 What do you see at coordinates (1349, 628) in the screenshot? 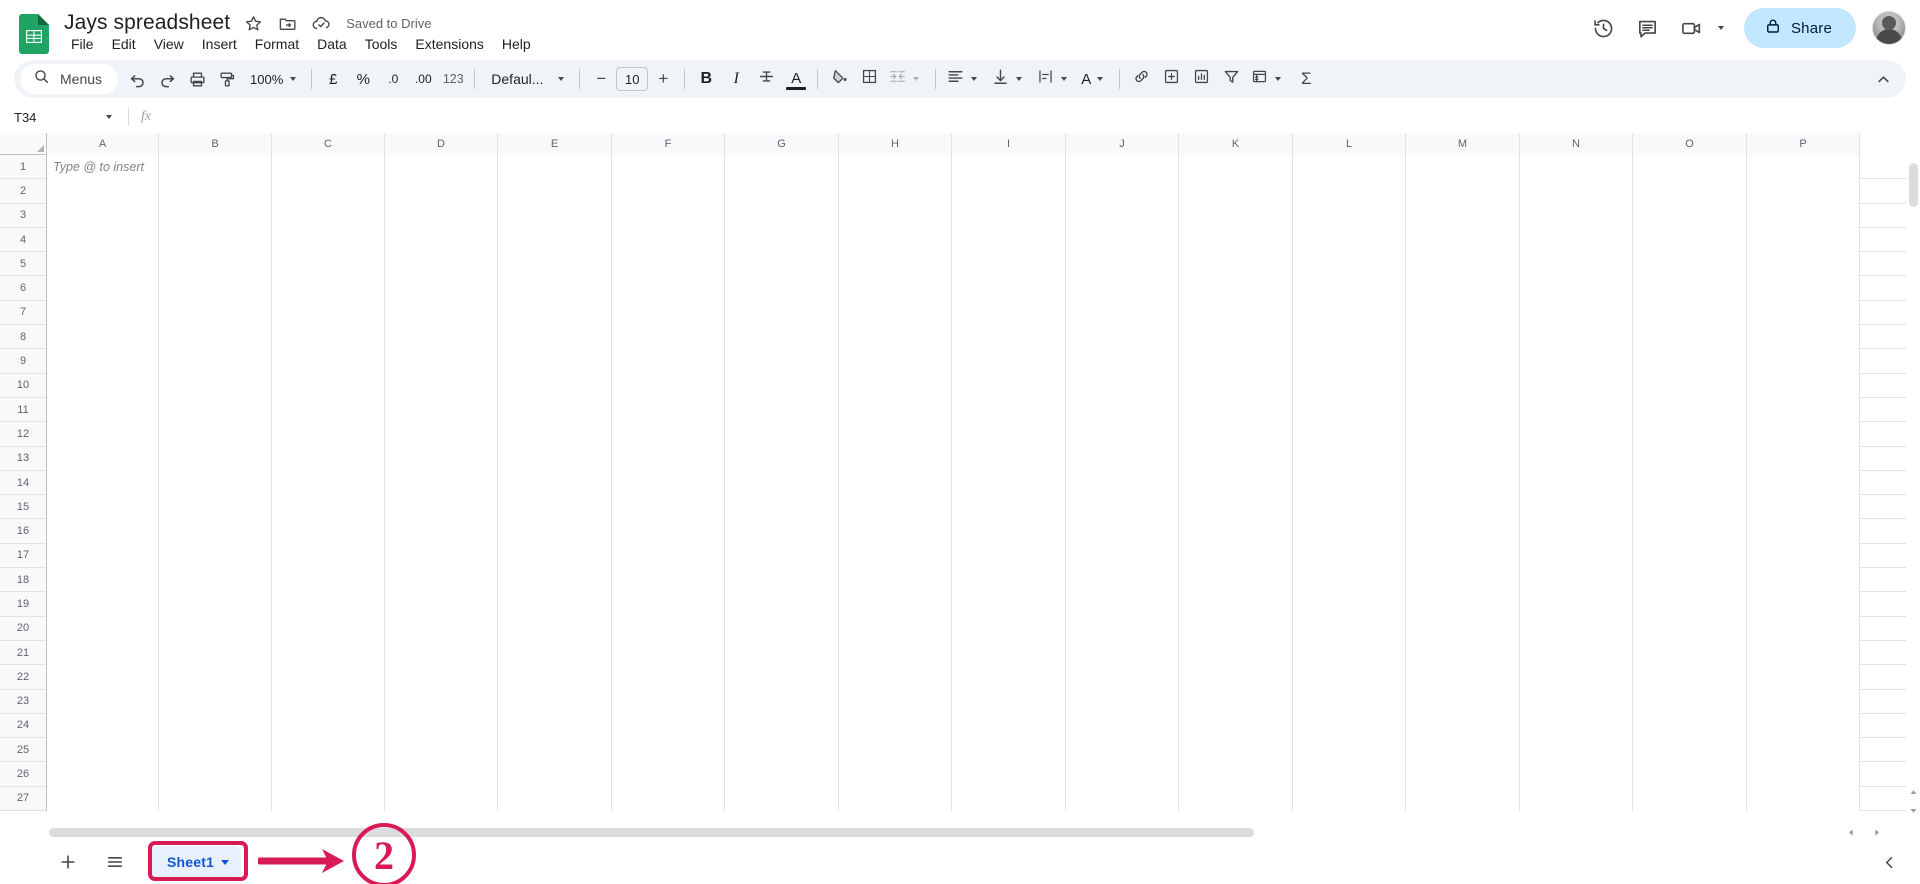
I see `cell-L20` at bounding box center [1349, 628].